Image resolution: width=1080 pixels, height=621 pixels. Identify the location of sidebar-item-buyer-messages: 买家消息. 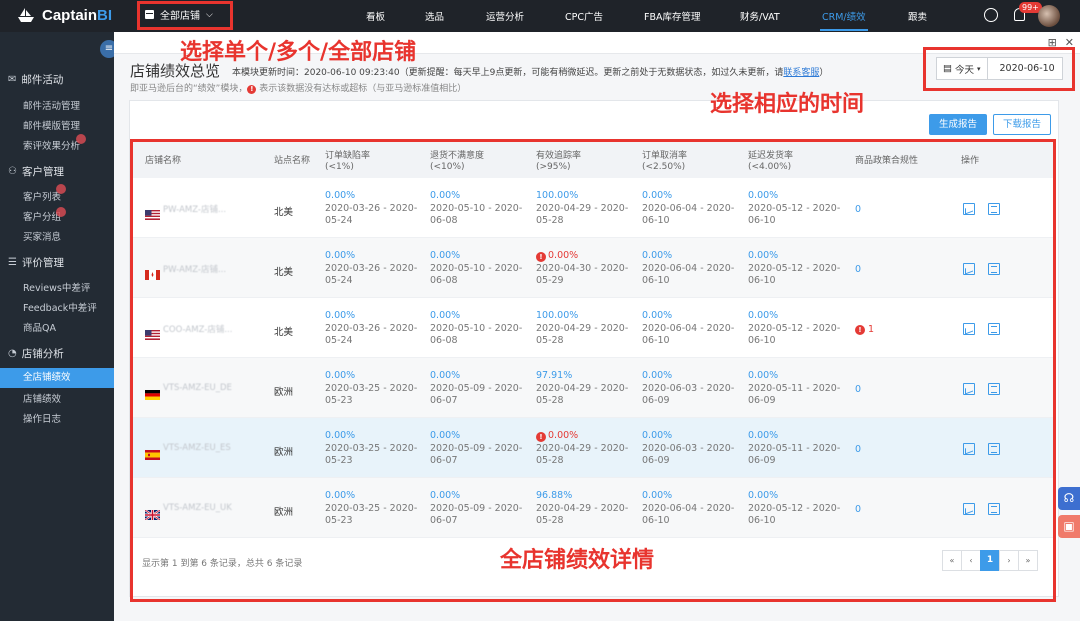
(42, 236).